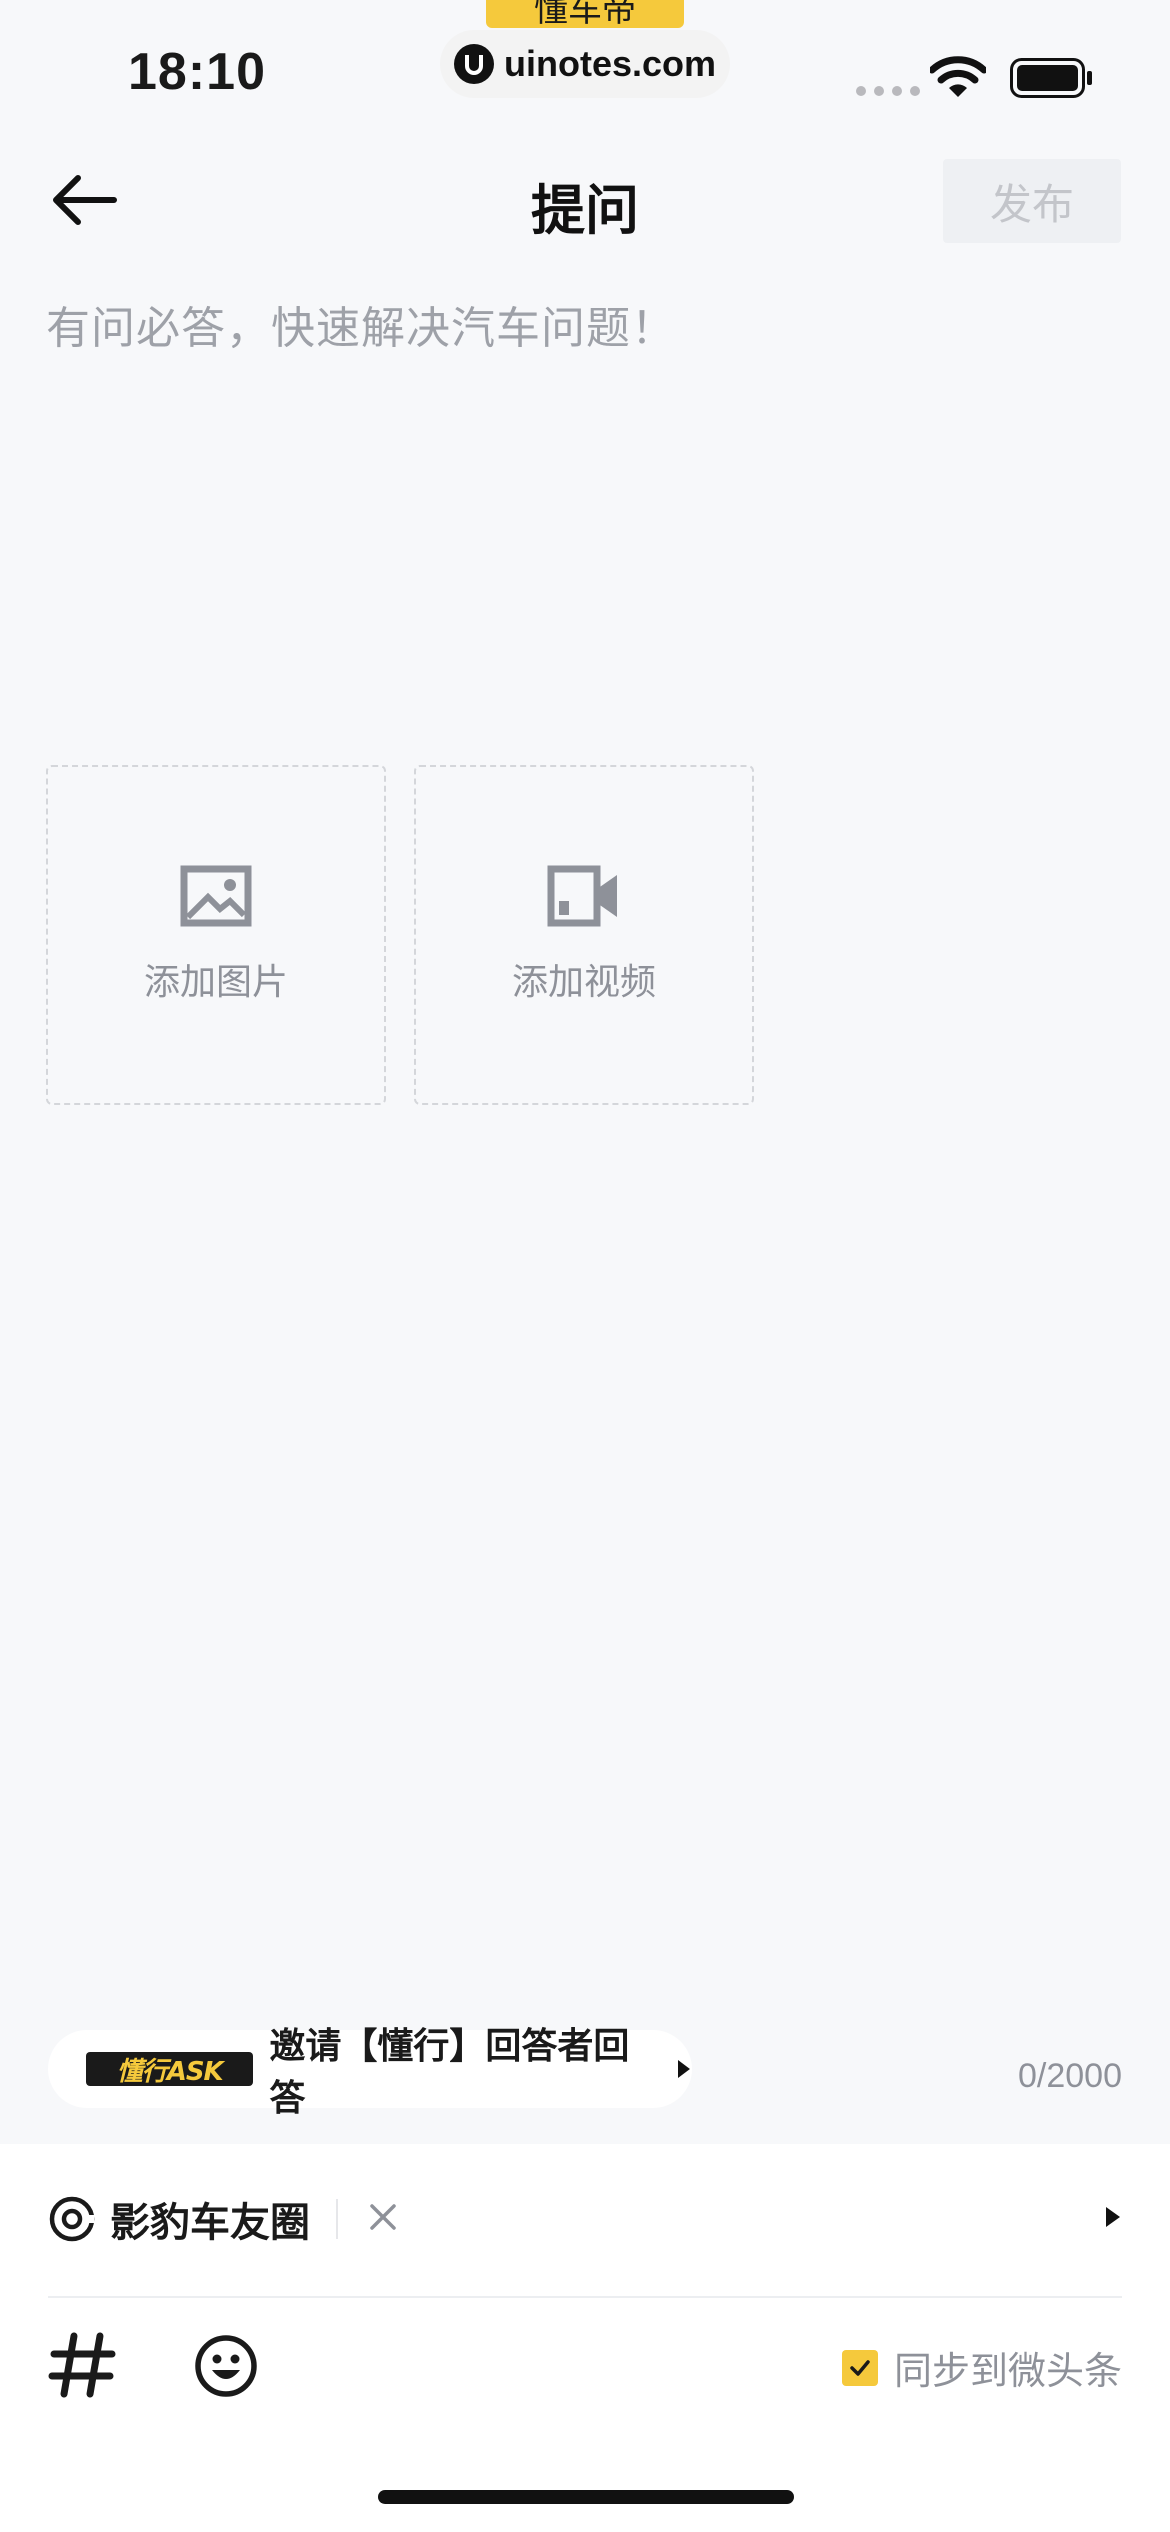 This screenshot has width=1170, height=2532. I want to click on remove-circle-button, so click(383, 2219).